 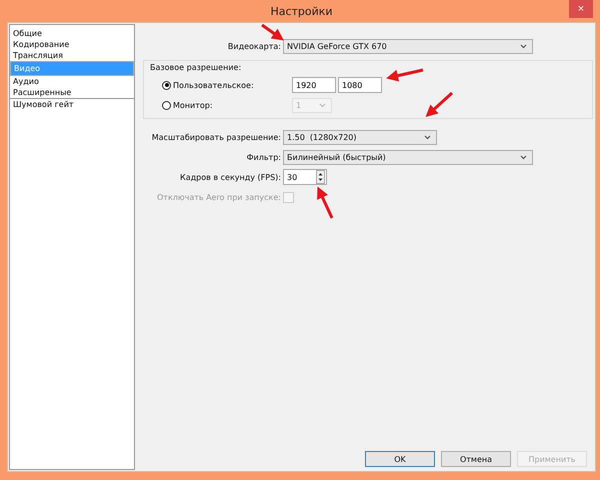 I want to click on field-label: Кадров в секунду (FPS):, so click(x=230, y=177).